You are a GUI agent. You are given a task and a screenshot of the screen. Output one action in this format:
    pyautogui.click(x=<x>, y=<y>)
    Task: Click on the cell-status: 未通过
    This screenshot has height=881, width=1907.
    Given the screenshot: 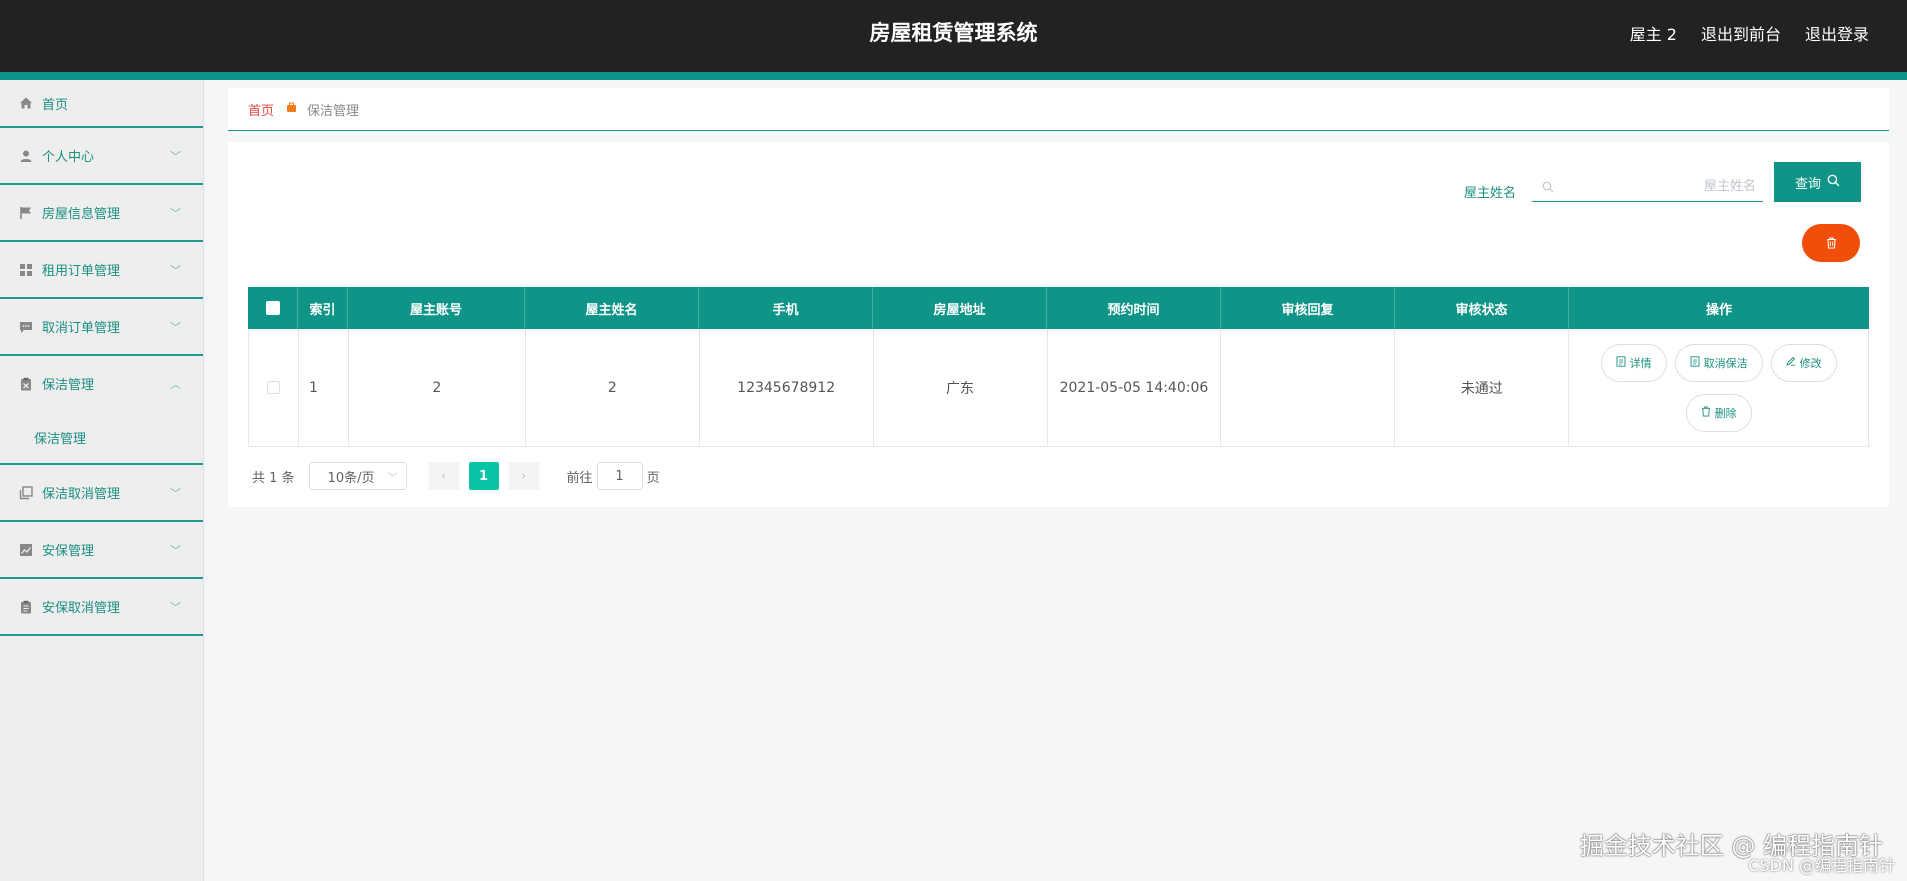 What is the action you would take?
    pyautogui.click(x=1482, y=387)
    